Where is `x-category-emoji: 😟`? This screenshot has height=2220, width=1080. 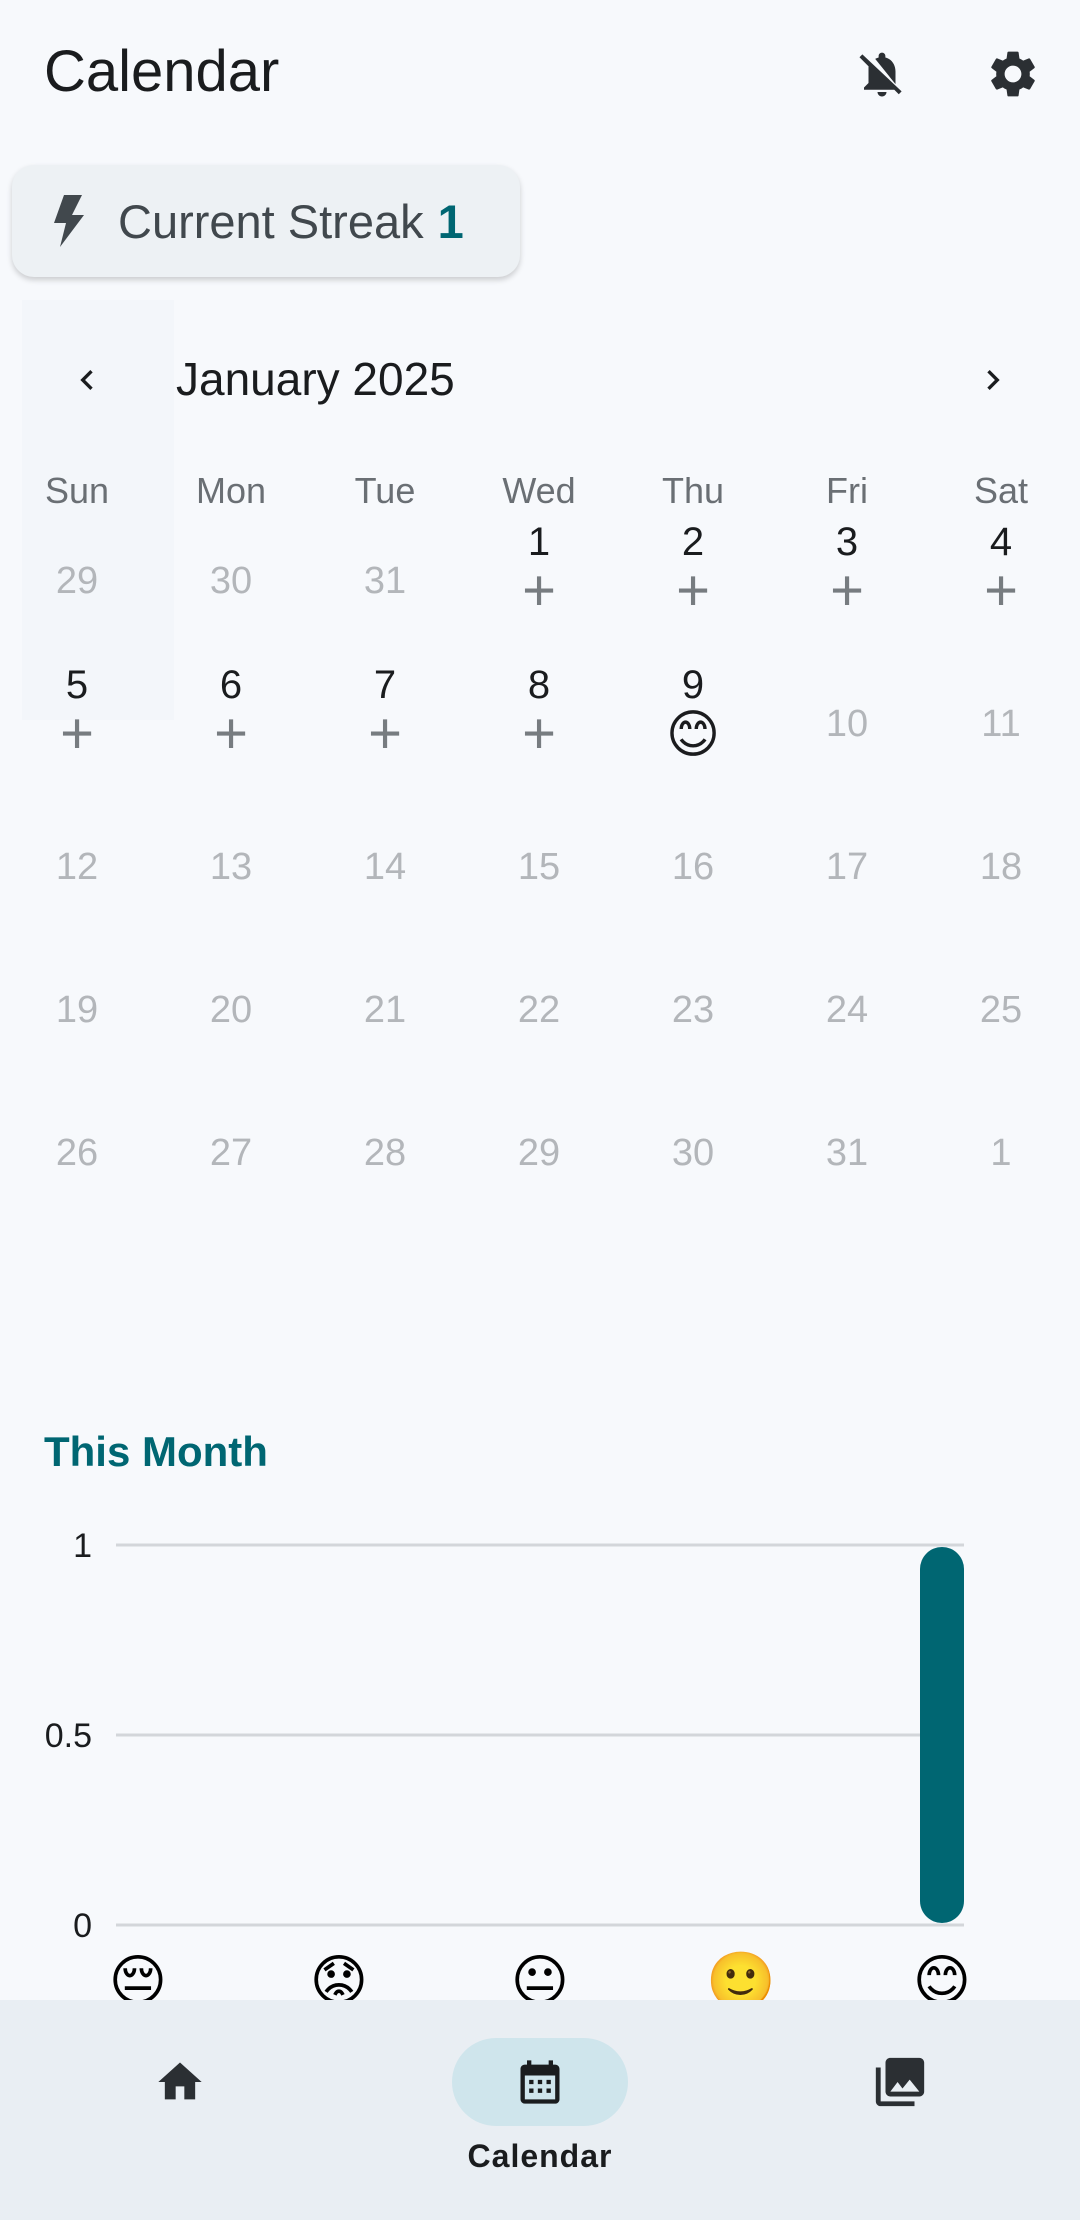 x-category-emoji: 😟 is located at coordinates (339, 1974).